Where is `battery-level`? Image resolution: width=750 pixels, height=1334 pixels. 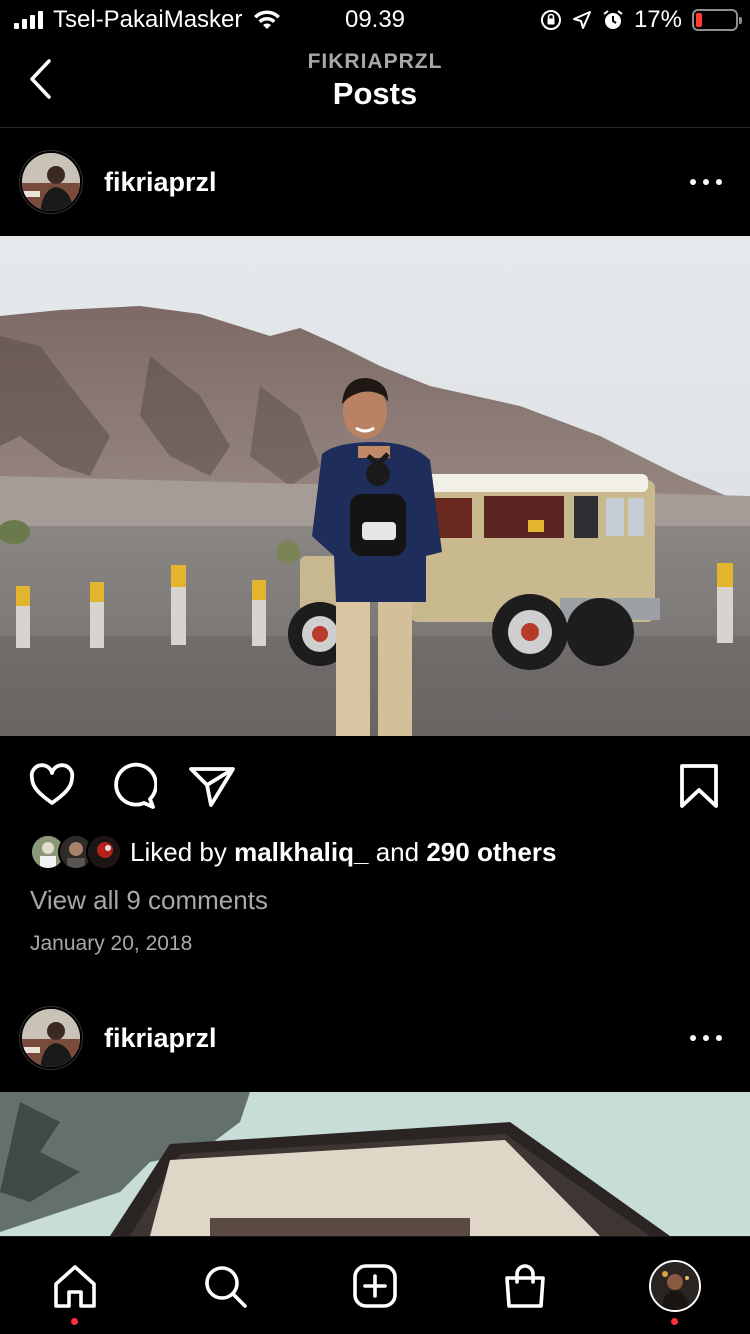
battery-level is located at coordinates (699, 20).